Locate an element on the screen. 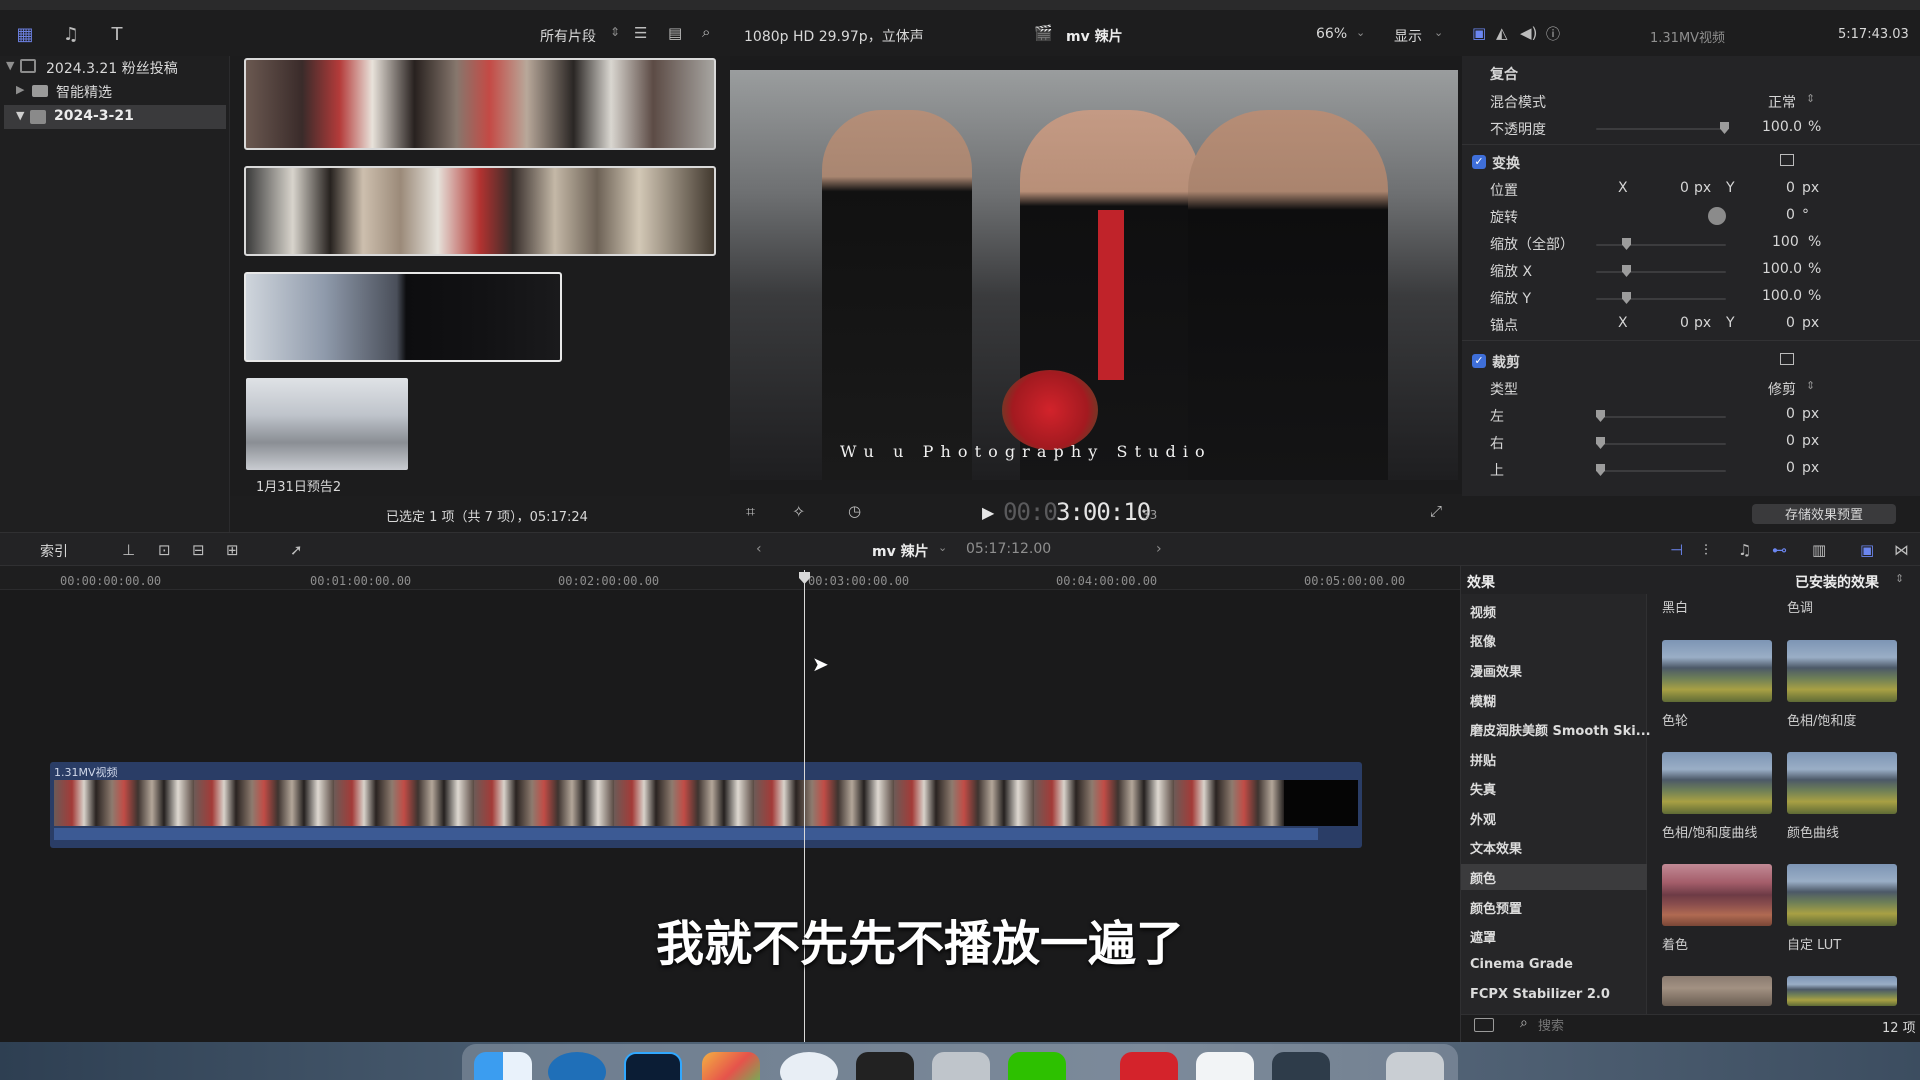  position-x-value: 0 is located at coordinates (1684, 188).